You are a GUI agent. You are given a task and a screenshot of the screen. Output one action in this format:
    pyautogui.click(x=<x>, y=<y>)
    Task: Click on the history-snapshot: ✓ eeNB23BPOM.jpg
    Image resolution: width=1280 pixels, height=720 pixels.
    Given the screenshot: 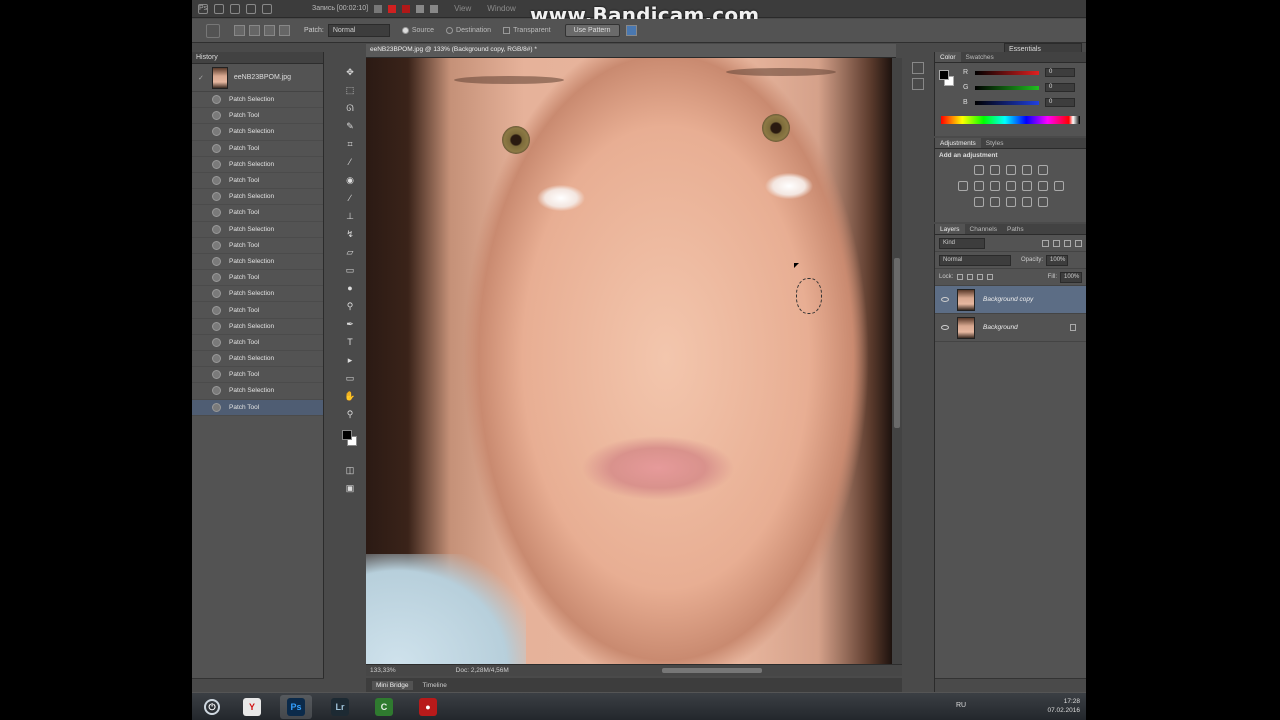 What is the action you would take?
    pyautogui.click(x=257, y=78)
    